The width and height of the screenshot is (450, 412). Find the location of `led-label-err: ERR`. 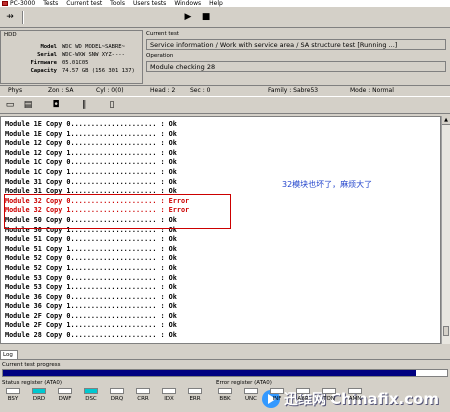

led-label-err: ERR is located at coordinates (195, 399).